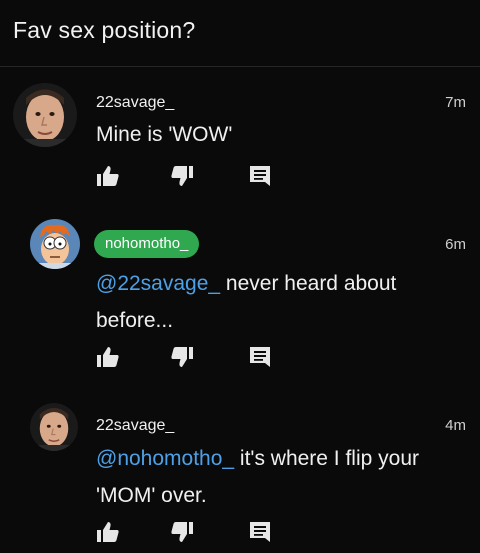 This screenshot has width=480, height=553. What do you see at coordinates (147, 244) in the screenshot?
I see `comment-author: nohomotho_` at bounding box center [147, 244].